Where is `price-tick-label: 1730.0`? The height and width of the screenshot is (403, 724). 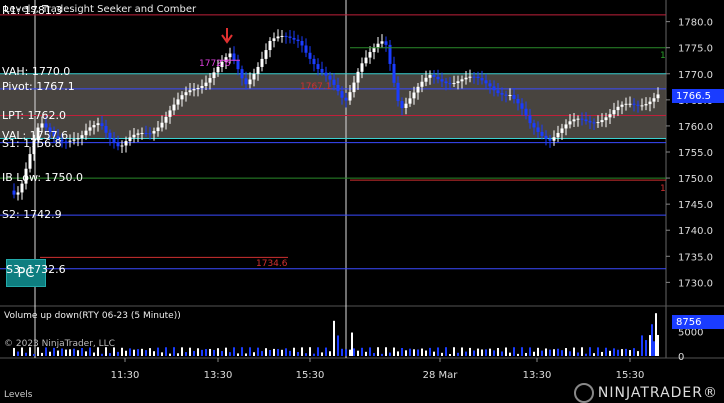 price-tick-label: 1730.0 is located at coordinates (695, 283).